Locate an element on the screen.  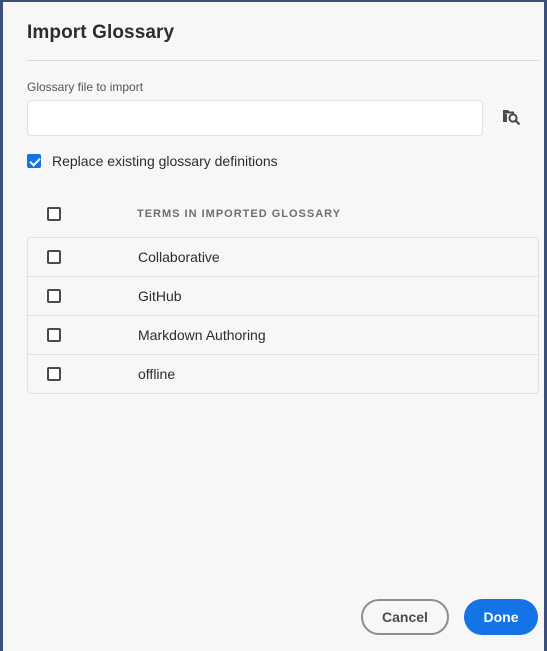
done-button: Done is located at coordinates (501, 617).